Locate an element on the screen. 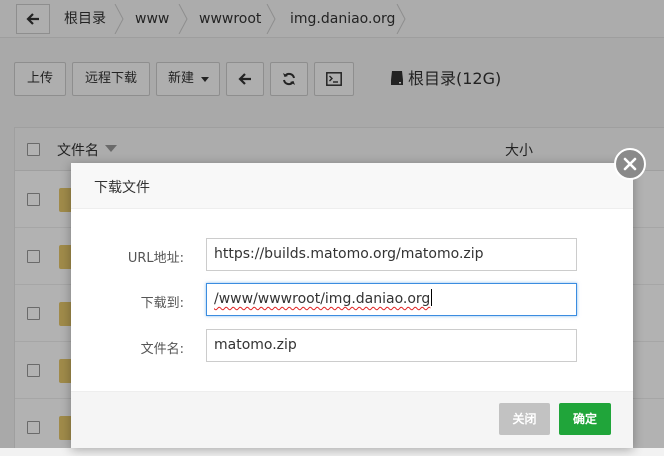 The image size is (664, 456). close-icon is located at coordinates (630, 164).